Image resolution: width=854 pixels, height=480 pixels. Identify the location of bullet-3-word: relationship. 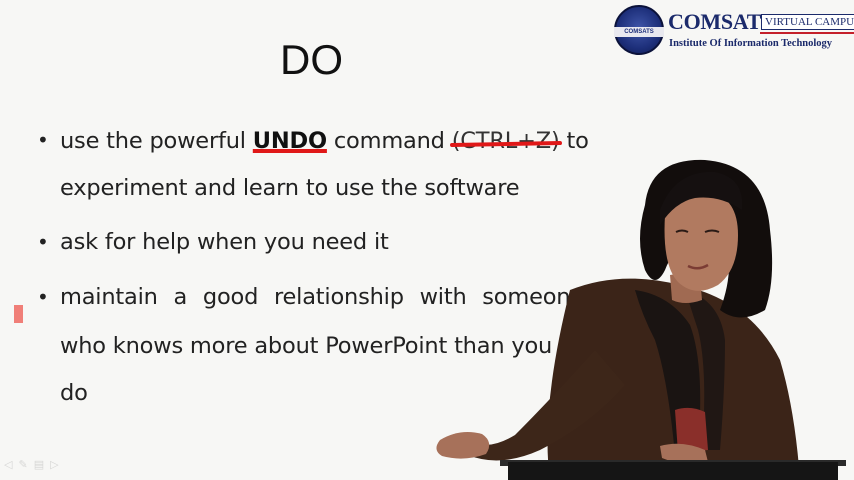
(338, 297).